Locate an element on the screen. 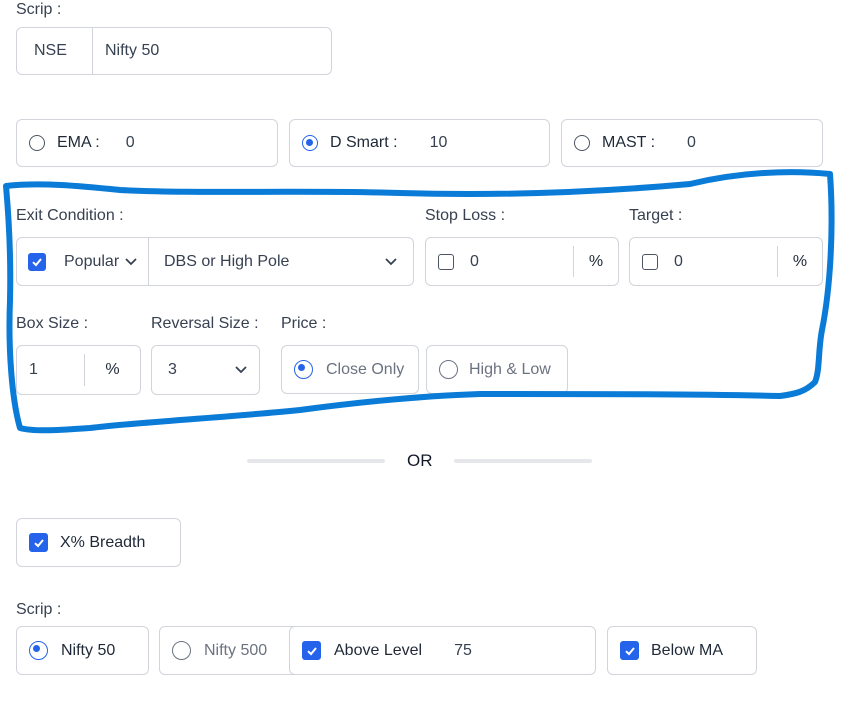  scrip-selector: NSE Nifty 50 is located at coordinates (174, 51).